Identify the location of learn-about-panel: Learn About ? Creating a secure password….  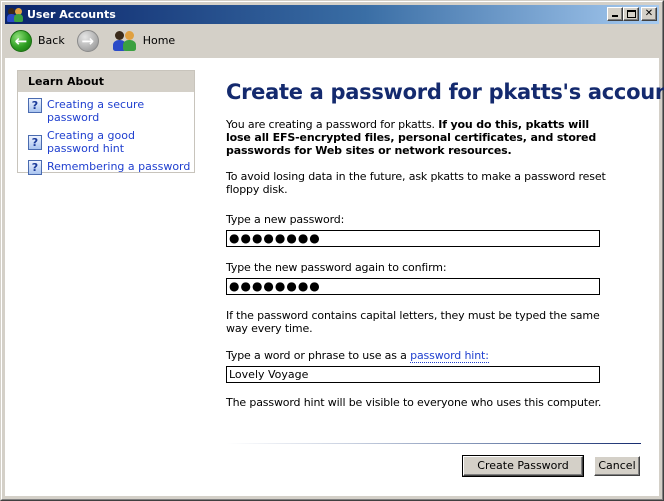
(106, 122).